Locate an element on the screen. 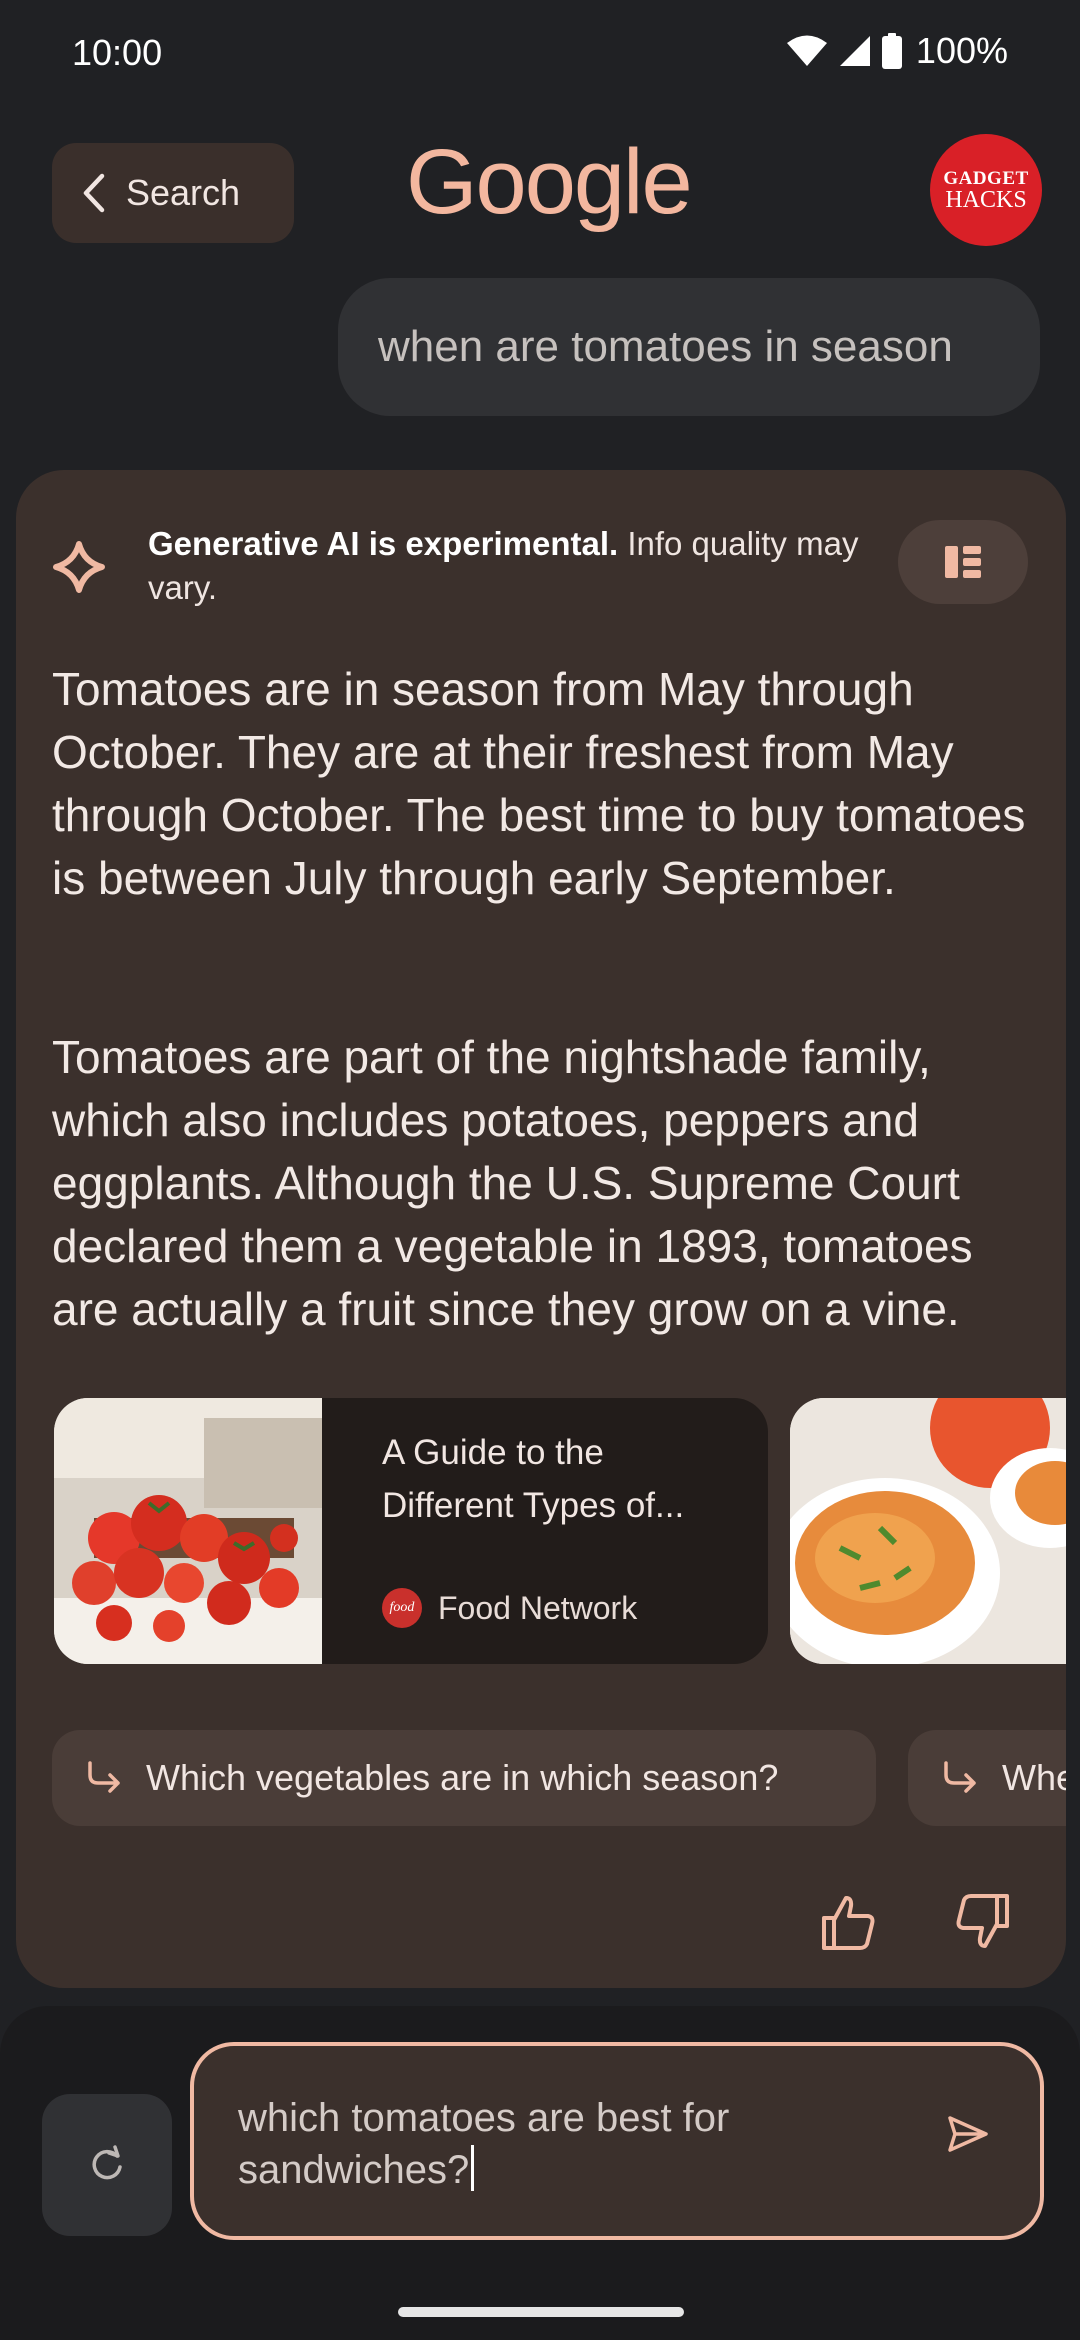 This screenshot has width=1080, height=2340. disclaimer-bold: Generative AI is experimental. is located at coordinates (383, 543).